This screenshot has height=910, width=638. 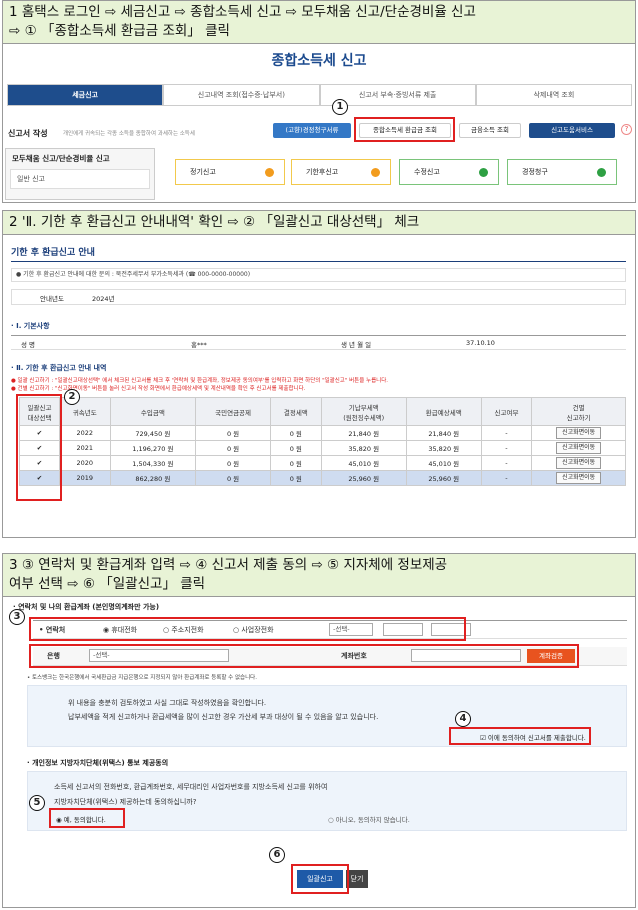 I want to click on help-icon: ?, so click(x=626, y=129).